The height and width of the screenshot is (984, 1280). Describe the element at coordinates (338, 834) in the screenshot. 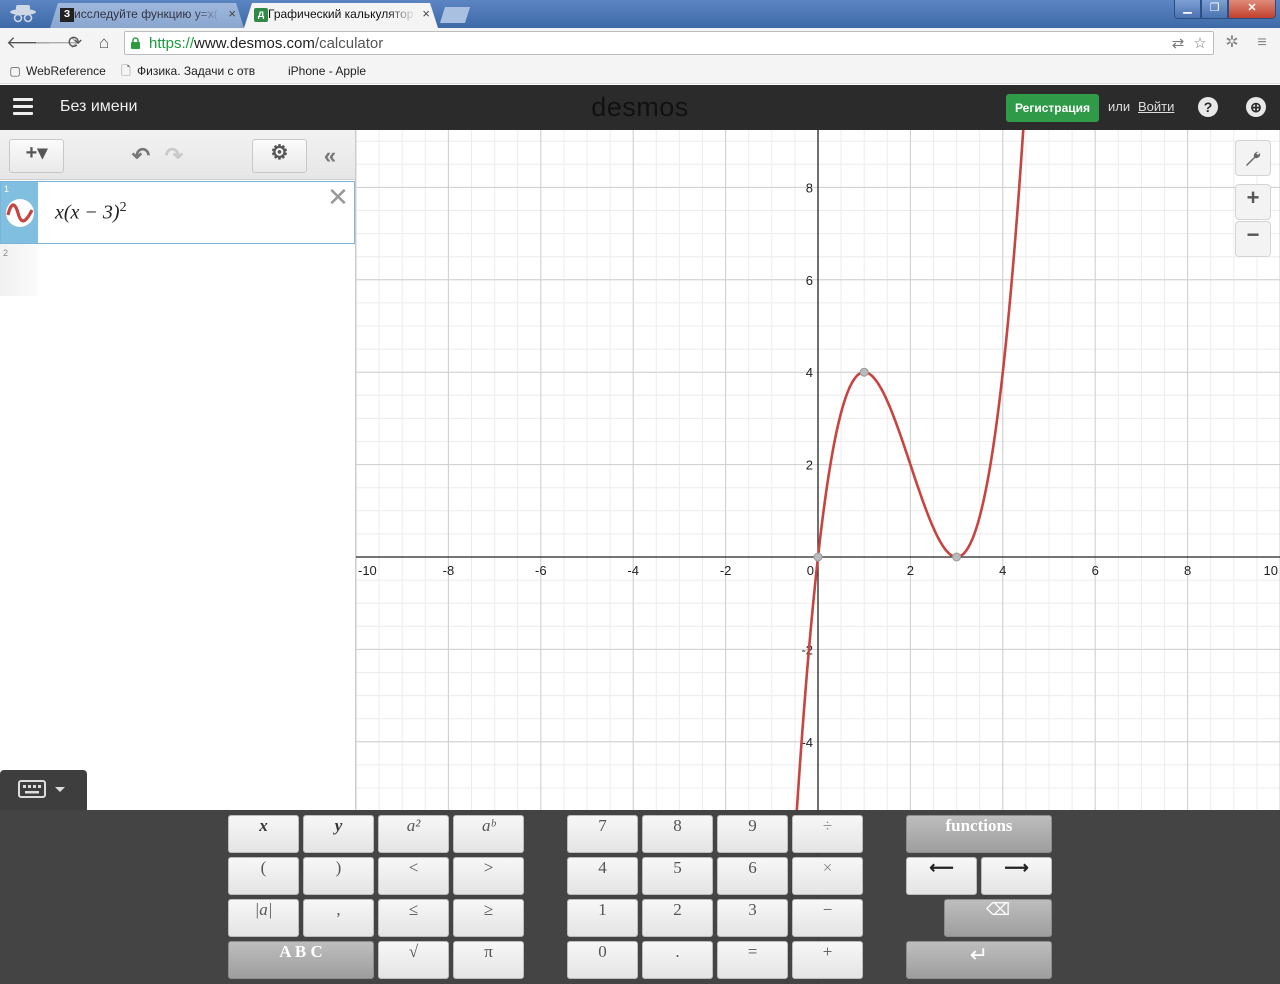

I see `key-y: y` at that location.